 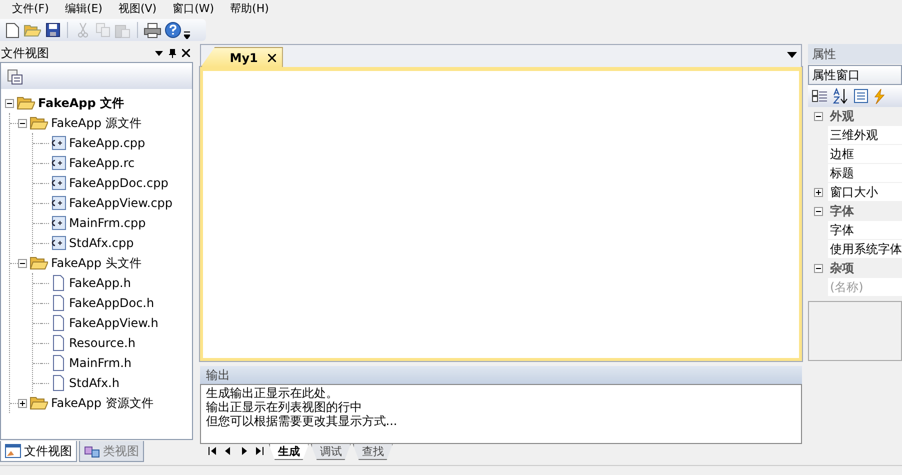 What do you see at coordinates (861, 96) in the screenshot?
I see `property-page-icon` at bounding box center [861, 96].